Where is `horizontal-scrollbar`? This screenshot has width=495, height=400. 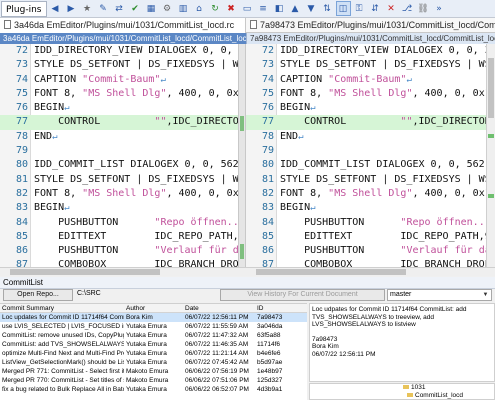 horizontal-scrollbar is located at coordinates (247, 271).